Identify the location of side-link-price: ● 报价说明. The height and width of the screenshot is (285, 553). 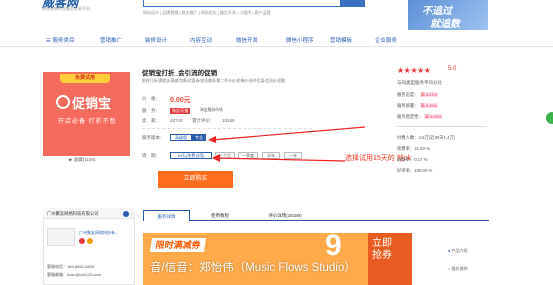
(458, 269).